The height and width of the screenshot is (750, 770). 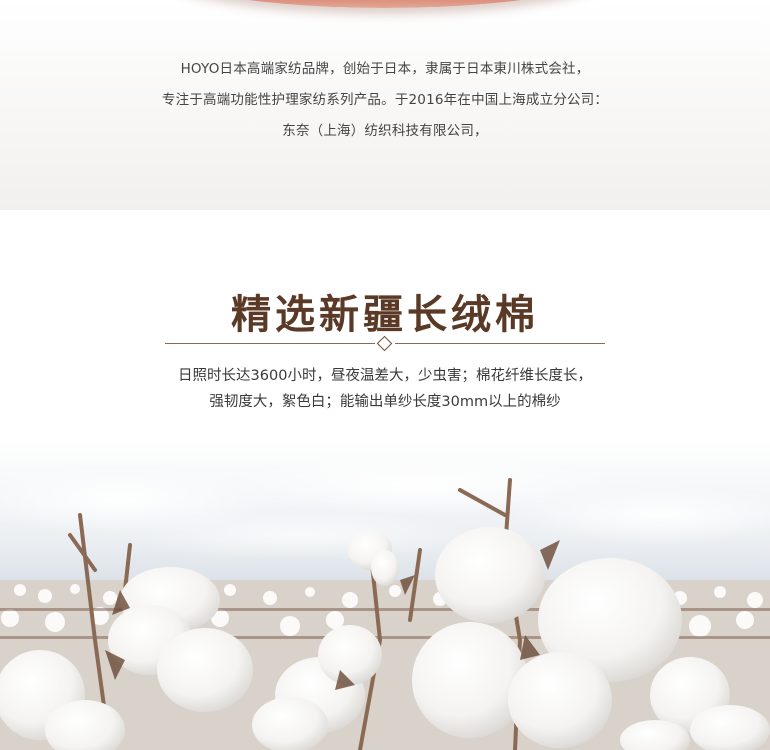 I want to click on brand-intro-line: 专注于高端功能性护理家纺系列产品。于2016年在中国上海成立分公司：, so click(x=385, y=100).